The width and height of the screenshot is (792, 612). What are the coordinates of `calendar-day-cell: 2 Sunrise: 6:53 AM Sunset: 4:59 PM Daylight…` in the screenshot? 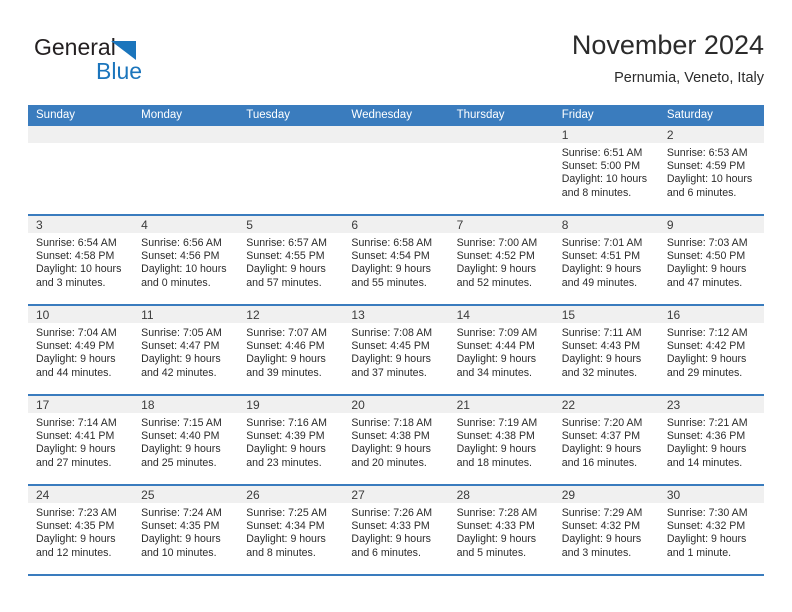 It's located at (711, 170).